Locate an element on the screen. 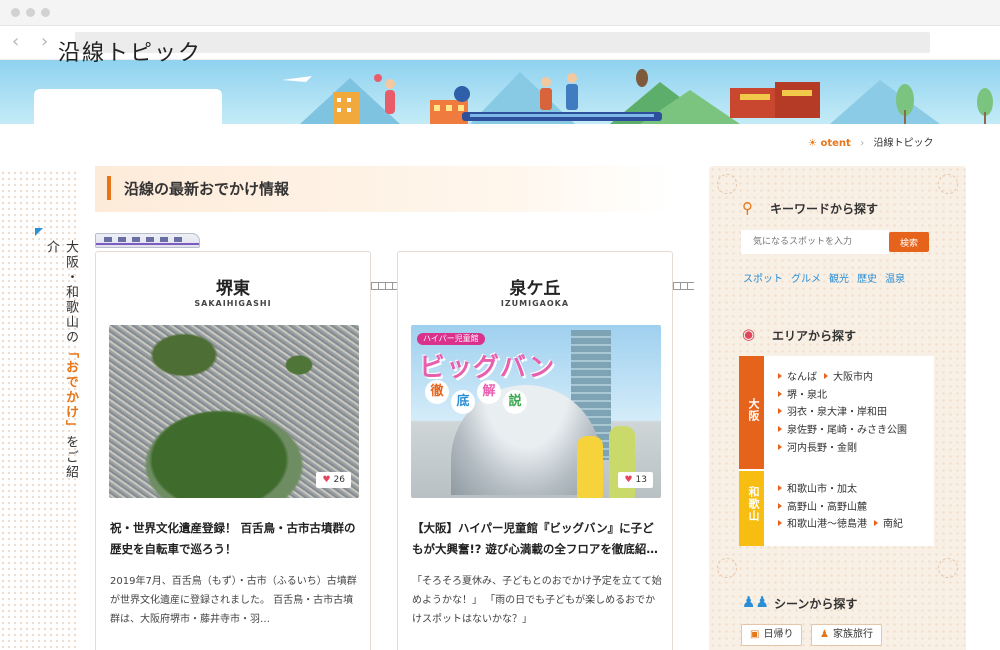 The width and height of the screenshot is (1000, 650). keyword-tags: スポット グルメ 観光 歴史 温泉 is located at coordinates (828, 277).